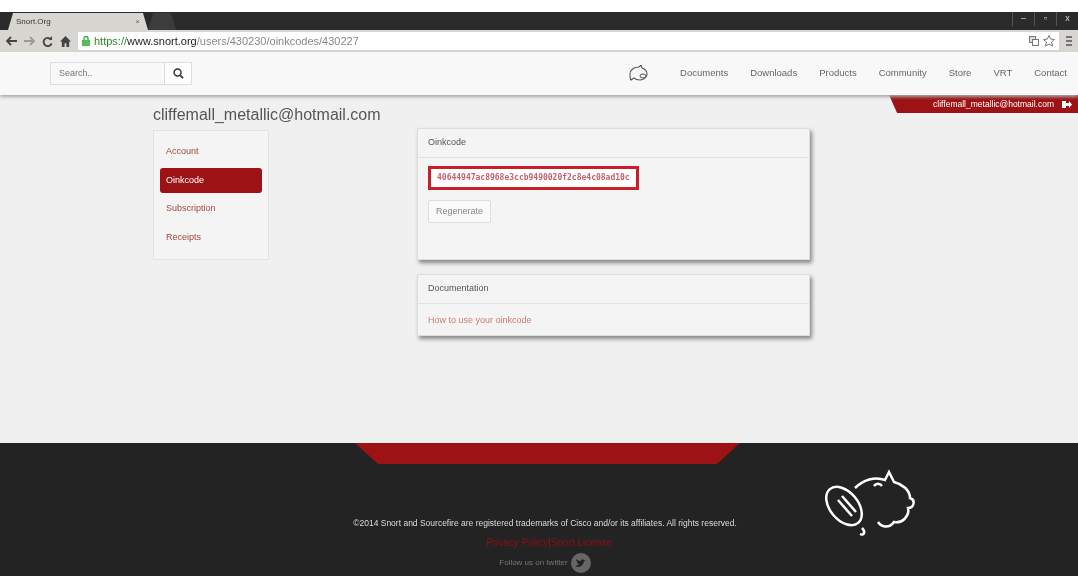  Describe the element at coordinates (1045, 19) in the screenshot. I see `restore-button: ▫` at that location.